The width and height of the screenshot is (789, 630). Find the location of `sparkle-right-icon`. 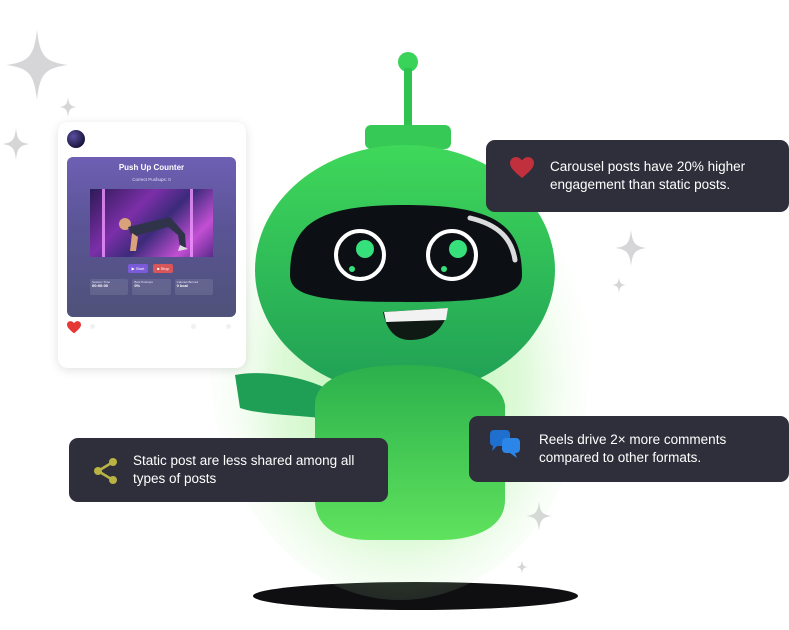

sparkle-right-icon is located at coordinates (631, 248).